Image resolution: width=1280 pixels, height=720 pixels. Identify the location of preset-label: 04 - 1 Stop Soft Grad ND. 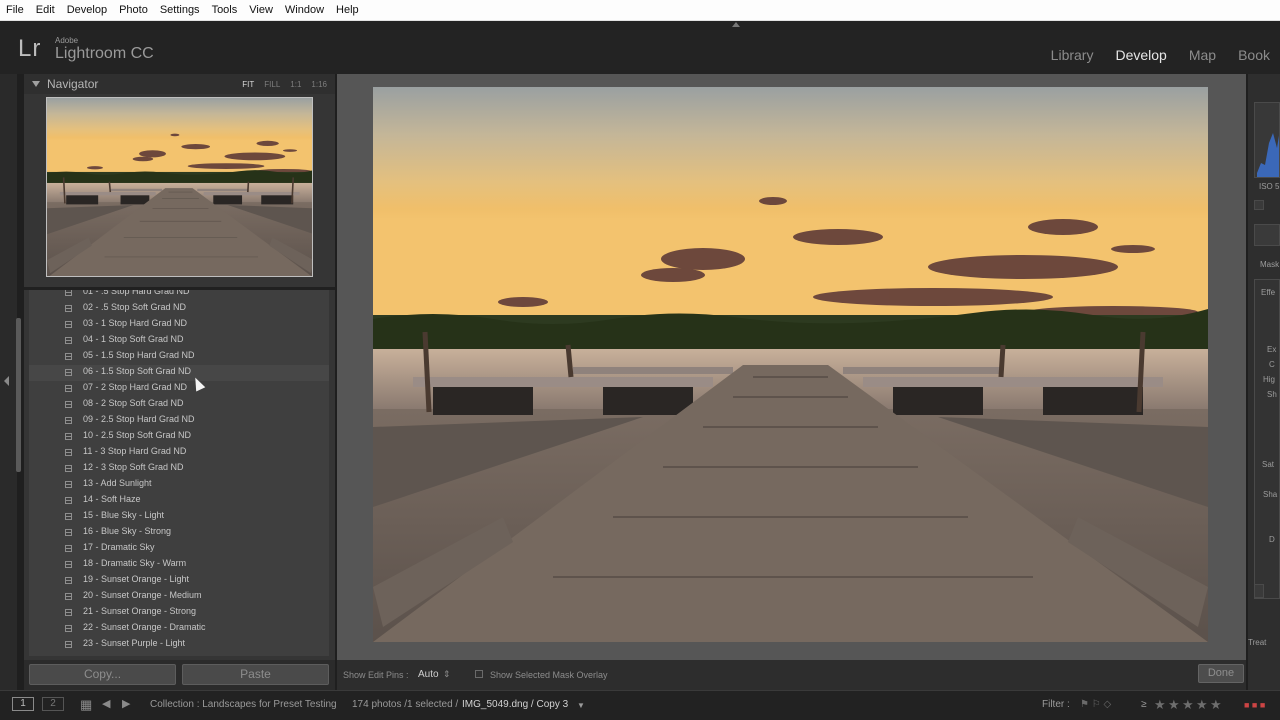
(133, 339).